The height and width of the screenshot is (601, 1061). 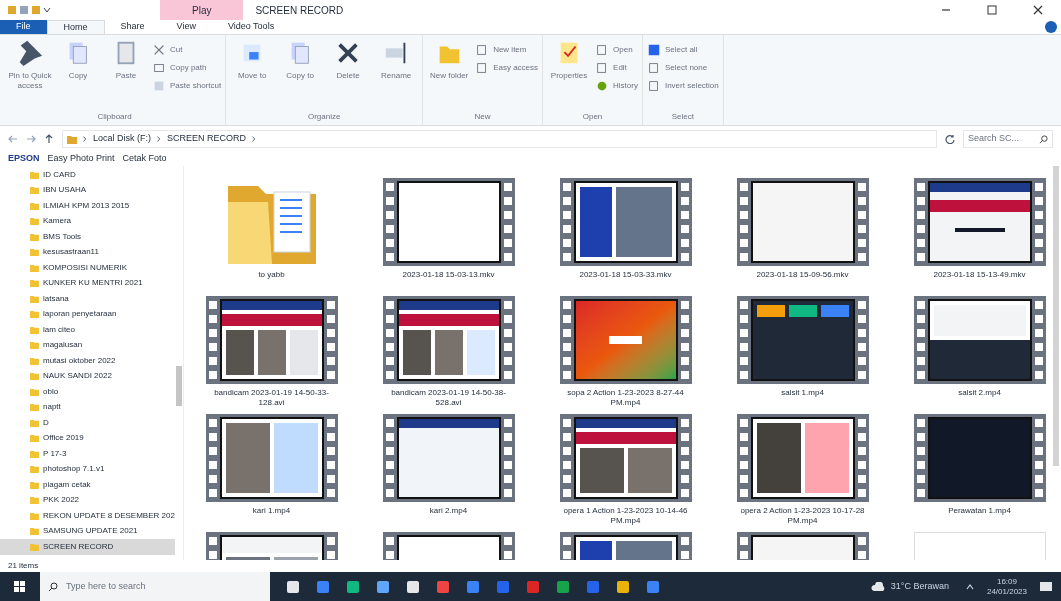 What do you see at coordinates (87, 221) in the screenshot?
I see `nav-item: Kamera` at bounding box center [87, 221].